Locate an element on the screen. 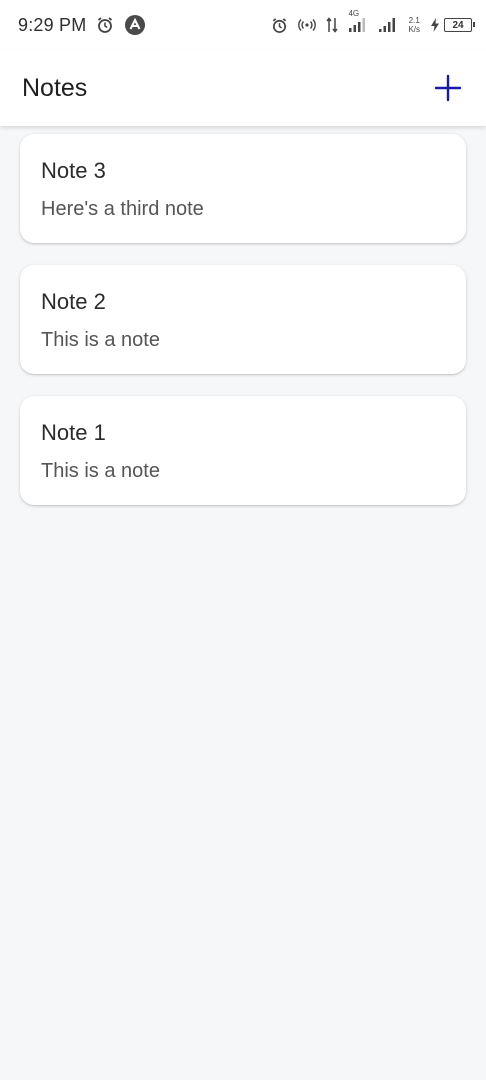  charging-icon is located at coordinates (435, 25).